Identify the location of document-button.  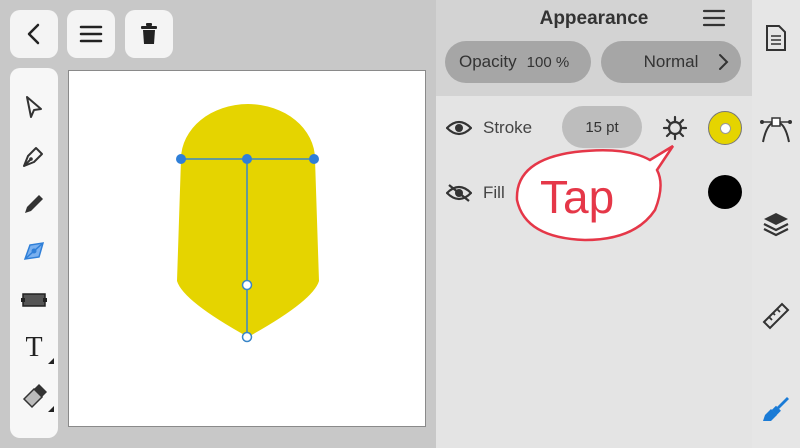
(776, 38).